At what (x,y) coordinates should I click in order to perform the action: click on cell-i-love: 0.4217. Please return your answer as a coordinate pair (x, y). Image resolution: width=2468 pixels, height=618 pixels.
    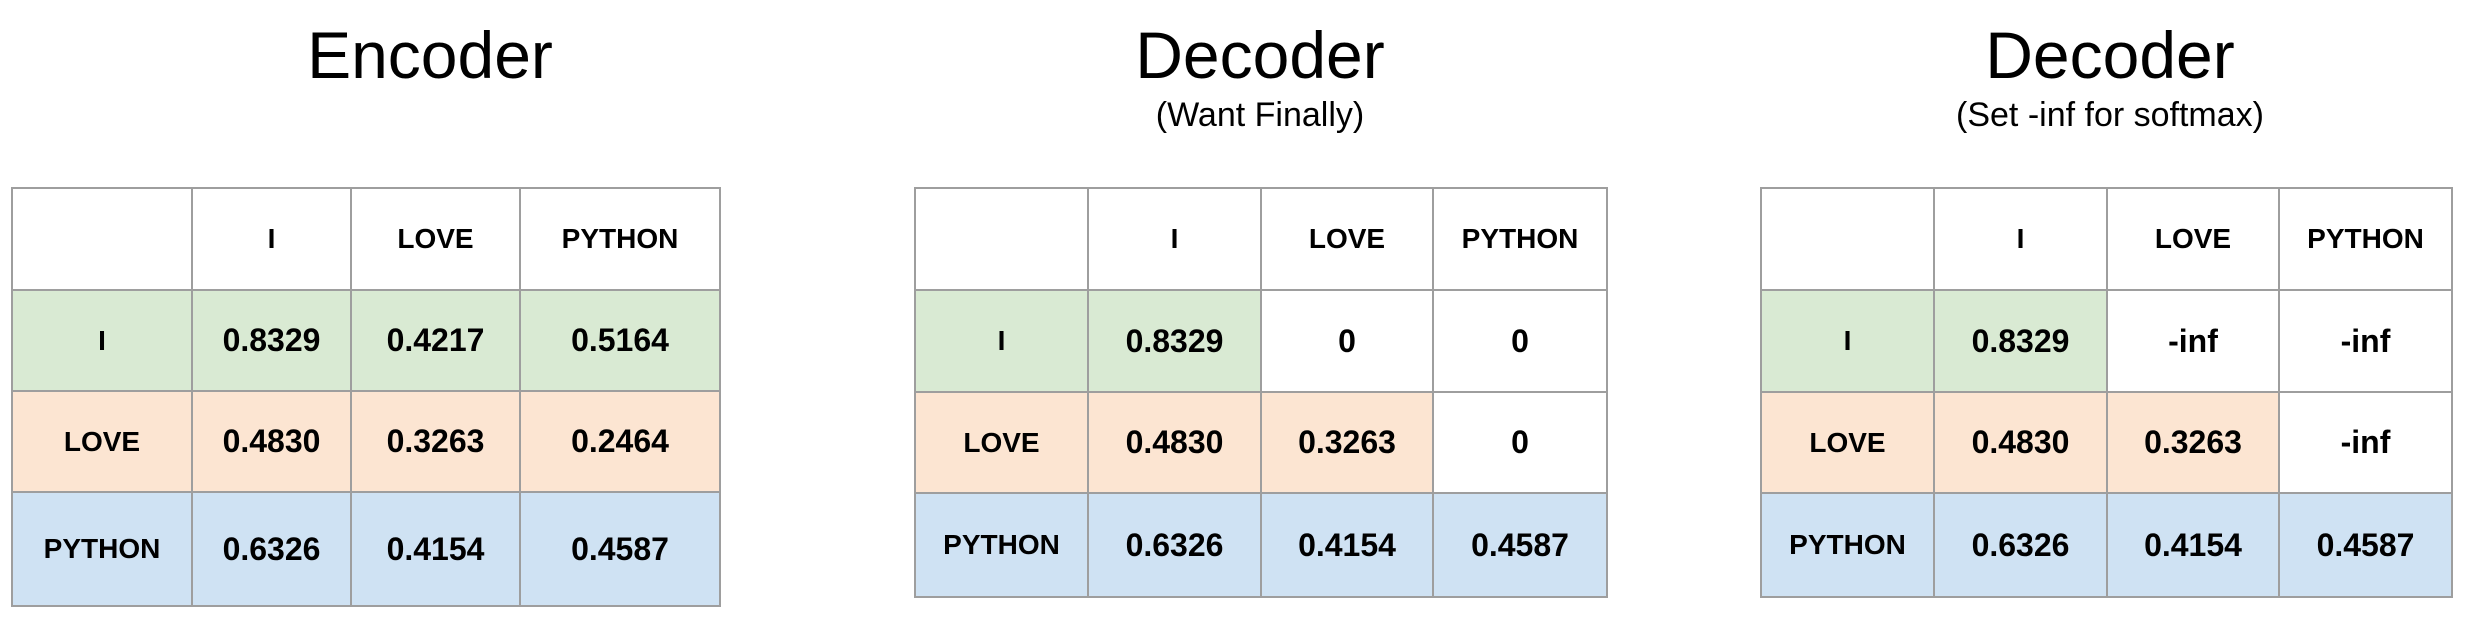
    Looking at the image, I should click on (435, 340).